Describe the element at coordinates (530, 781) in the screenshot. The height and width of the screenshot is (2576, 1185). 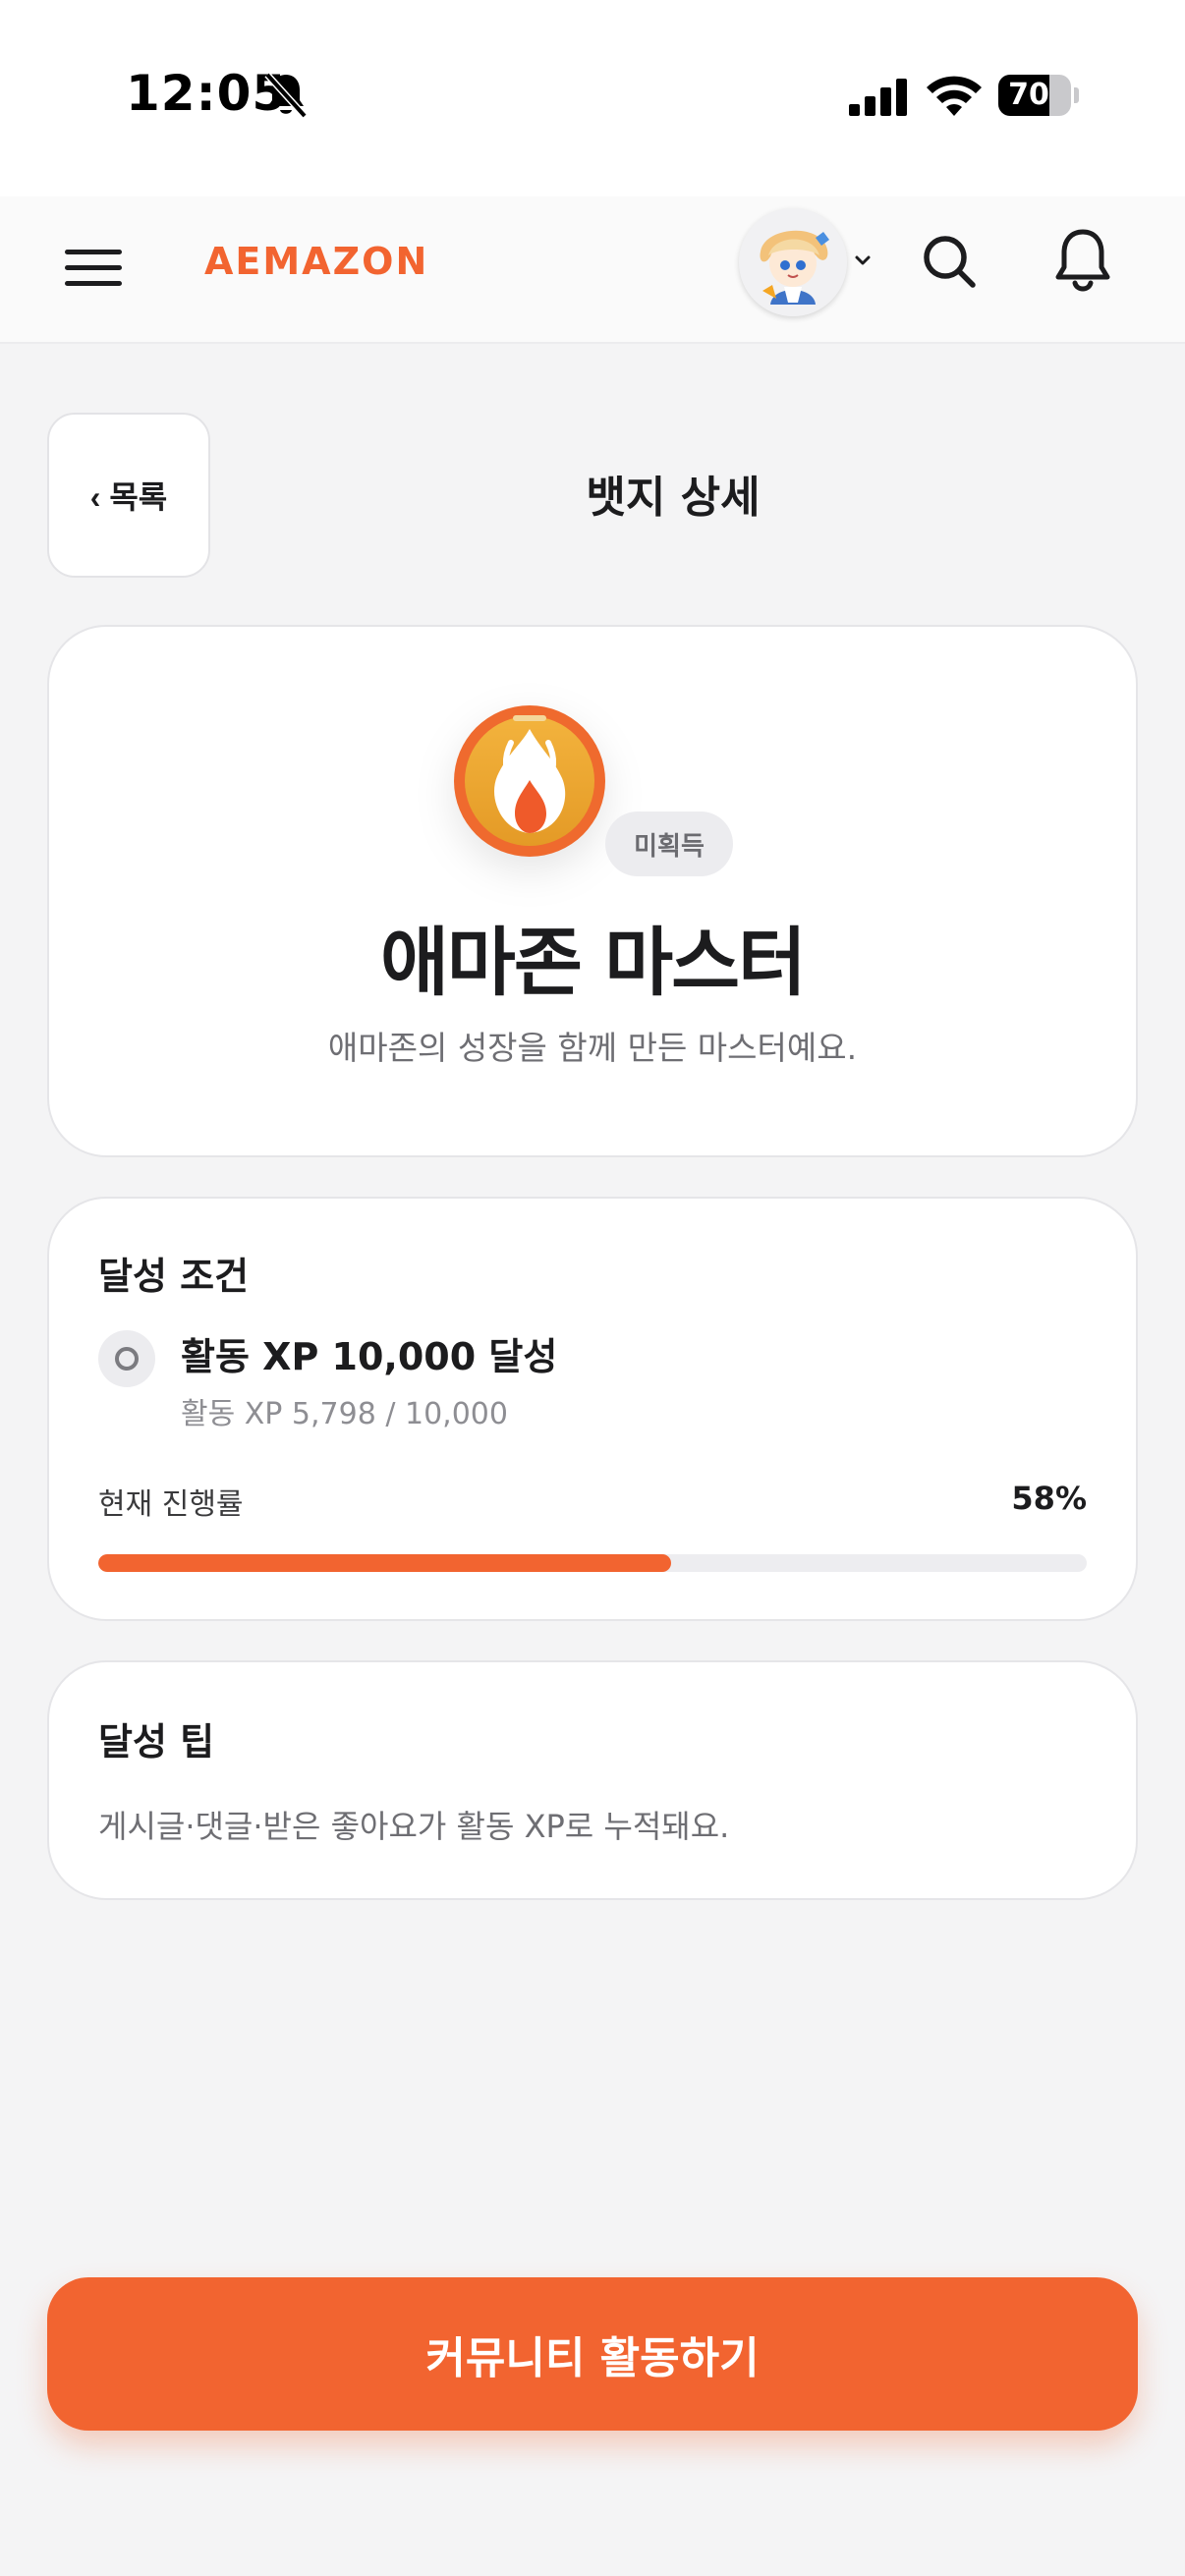
I see `flame-icon` at that location.